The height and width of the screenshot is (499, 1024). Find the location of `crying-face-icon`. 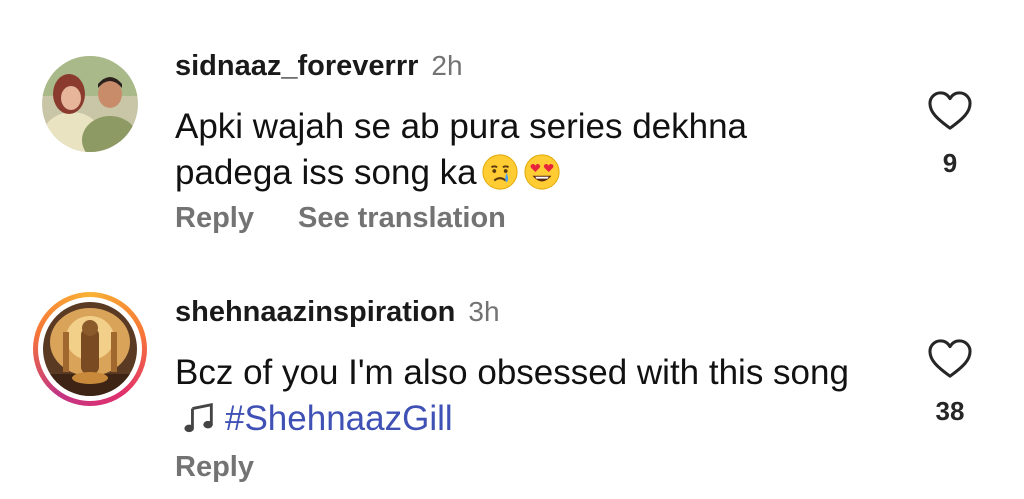

crying-face-icon is located at coordinates (500, 172).